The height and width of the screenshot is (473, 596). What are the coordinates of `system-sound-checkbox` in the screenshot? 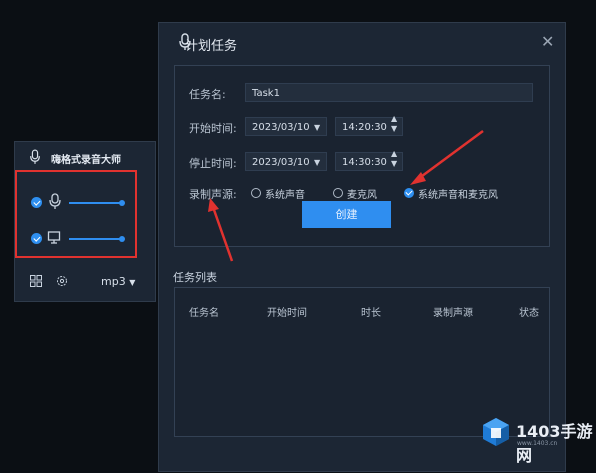 It's located at (36, 238).